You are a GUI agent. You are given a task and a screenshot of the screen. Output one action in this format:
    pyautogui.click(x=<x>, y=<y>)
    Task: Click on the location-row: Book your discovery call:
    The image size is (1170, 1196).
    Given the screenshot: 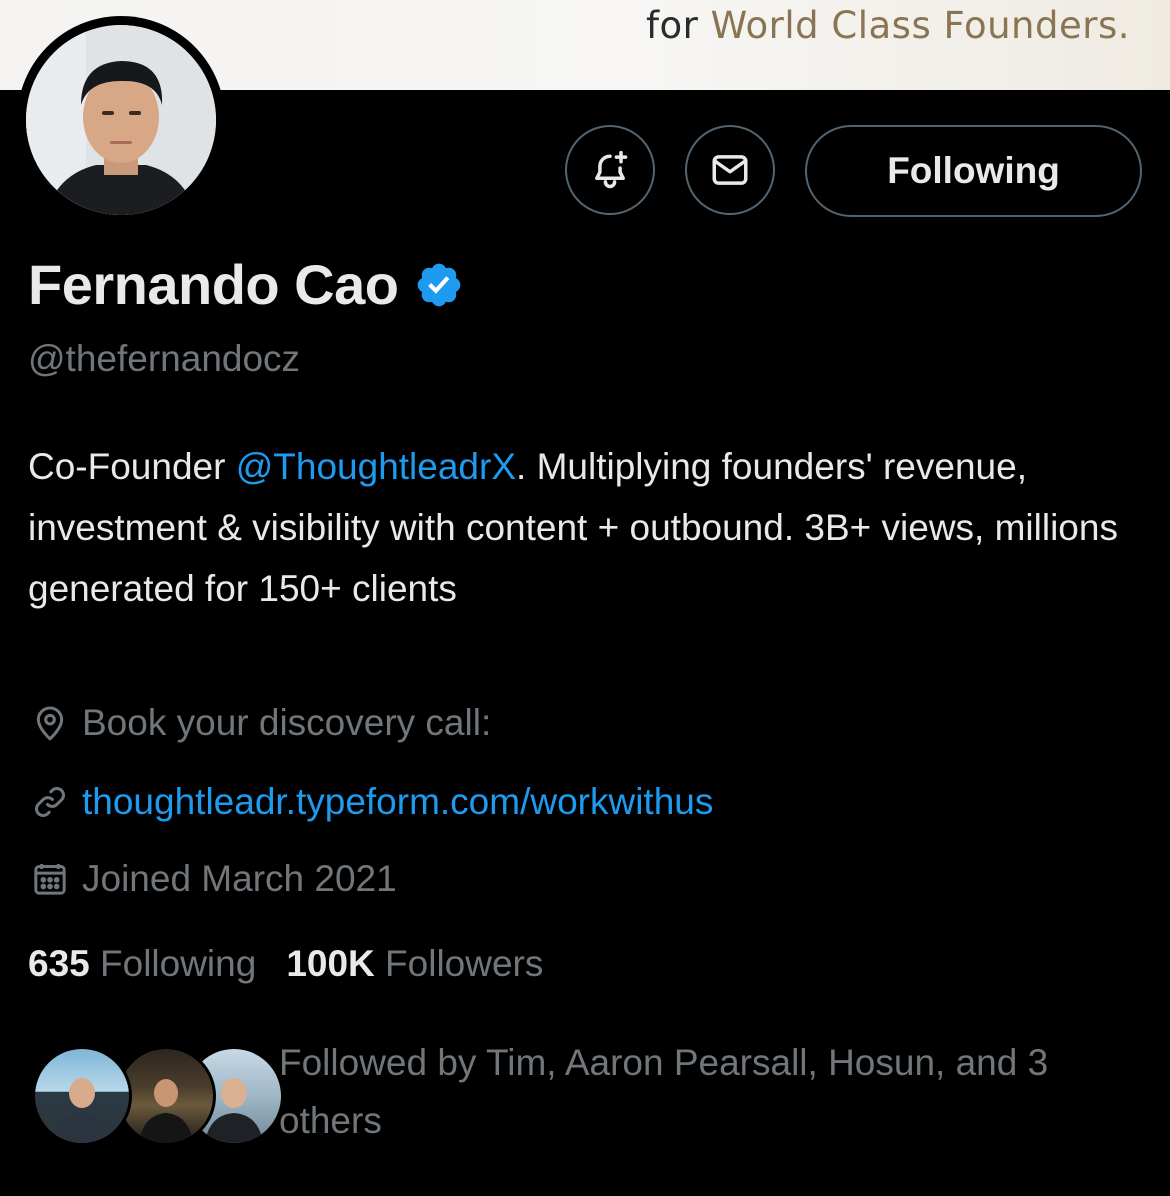 What is the action you would take?
    pyautogui.click(x=260, y=723)
    